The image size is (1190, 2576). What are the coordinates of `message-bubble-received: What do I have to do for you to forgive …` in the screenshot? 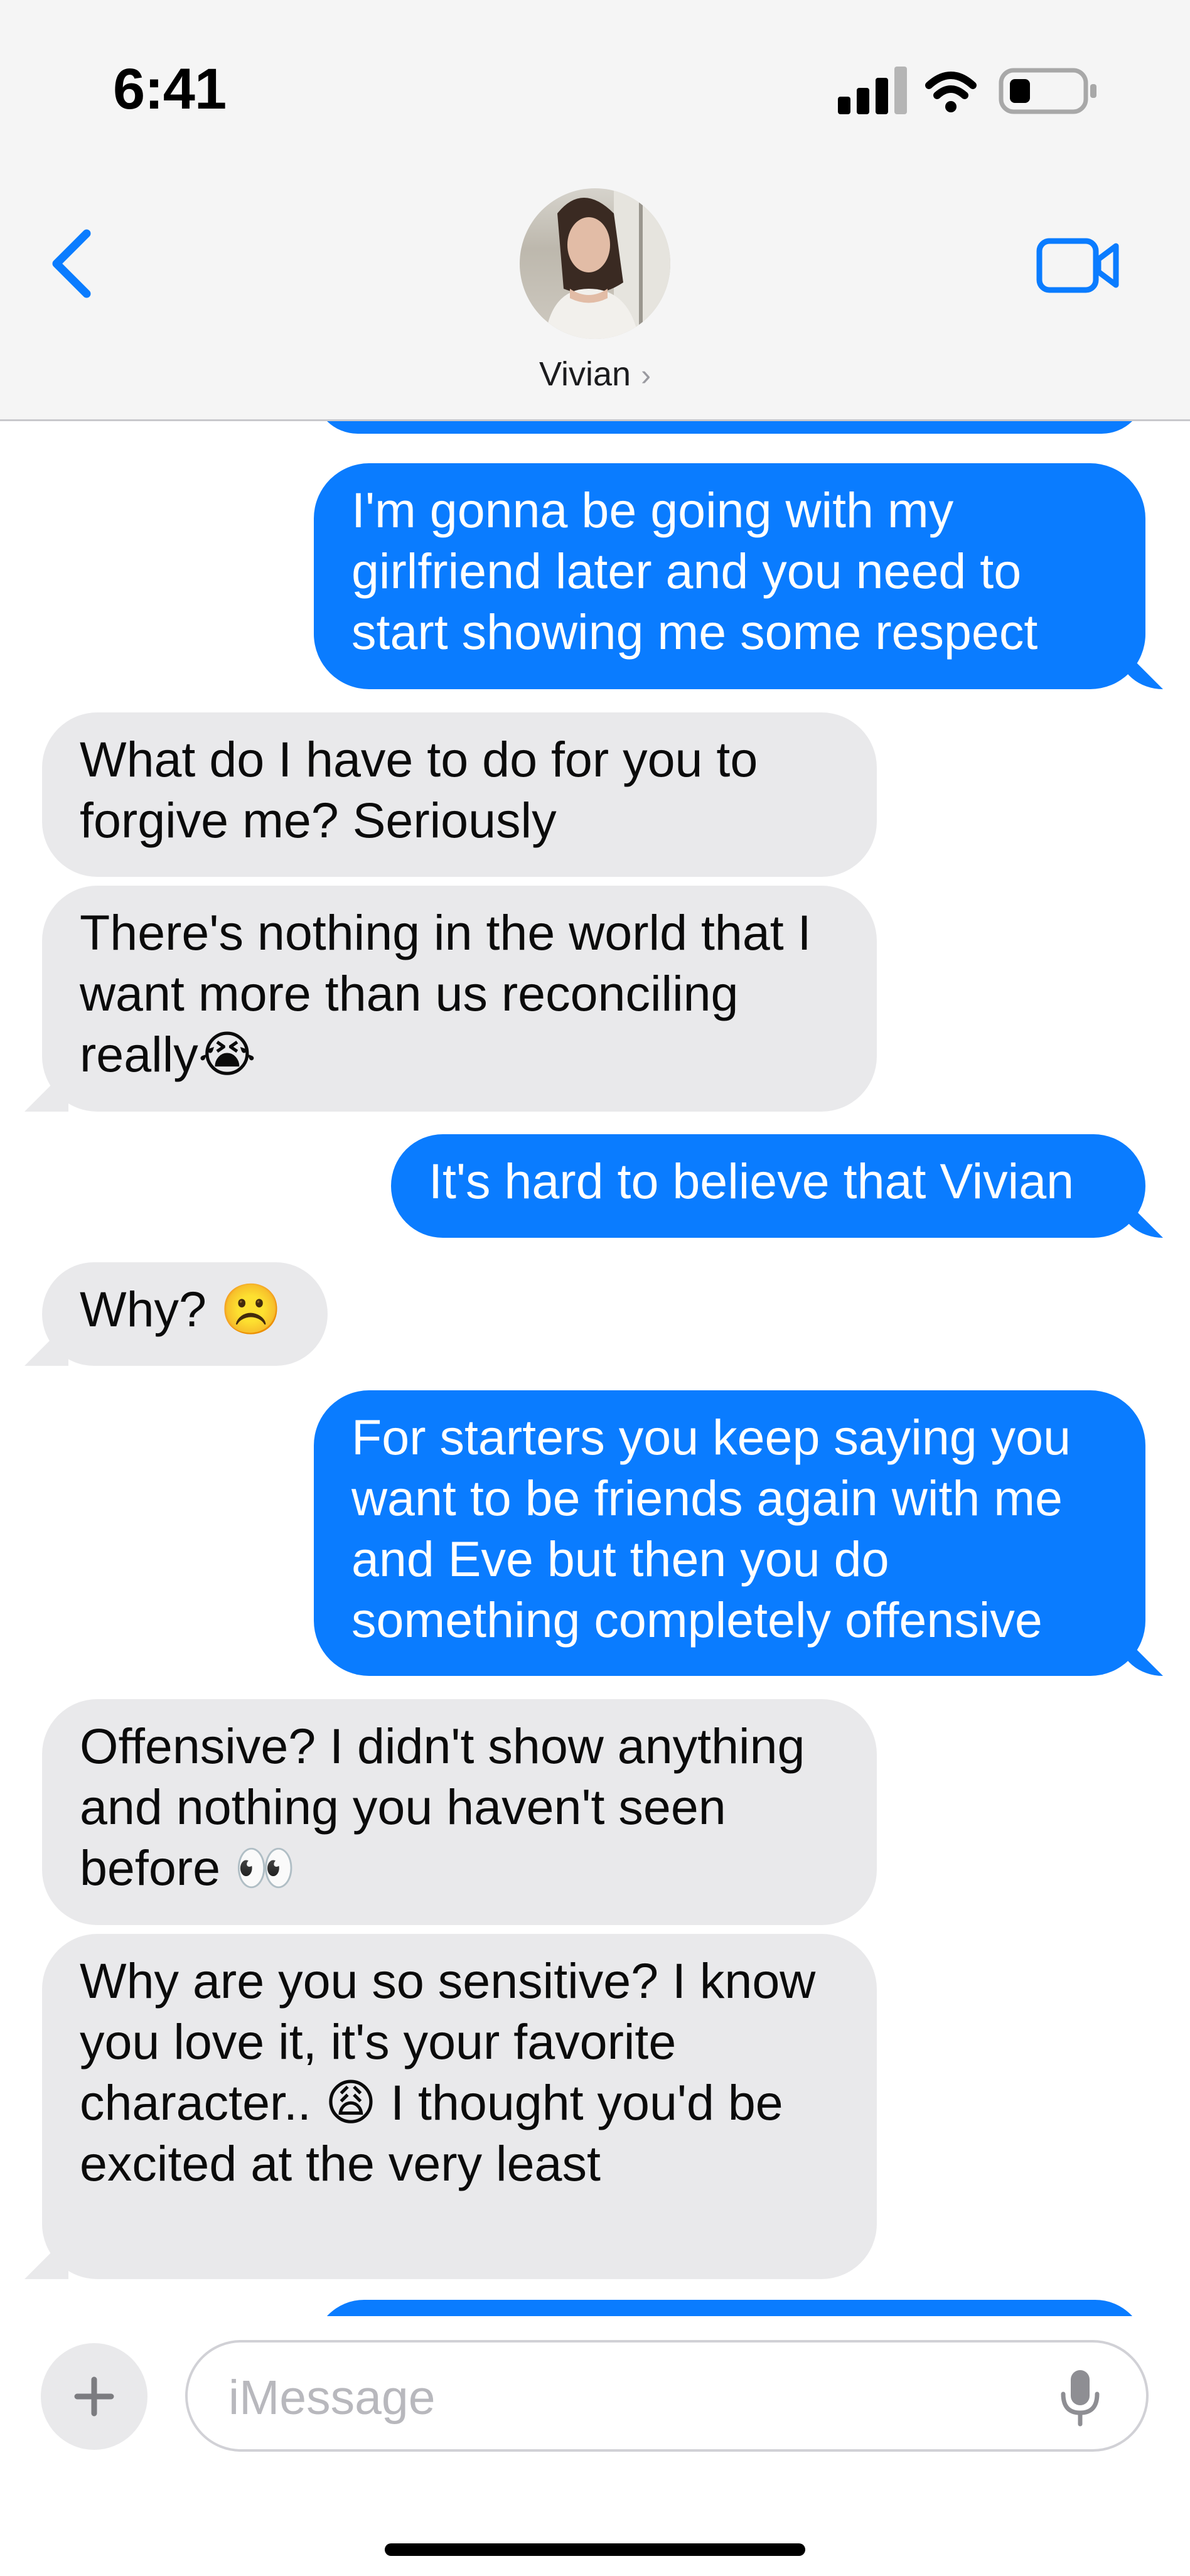 It's located at (459, 794).